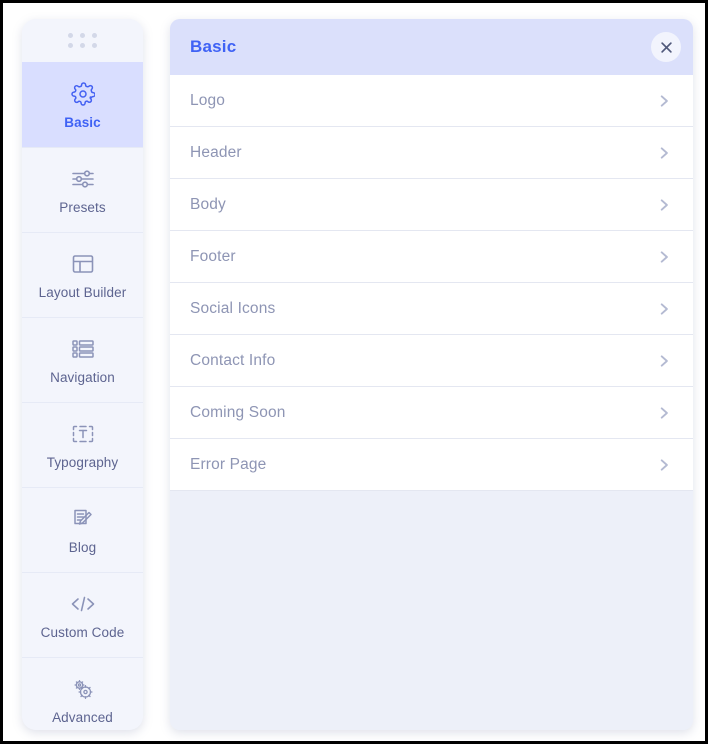 This screenshot has height=744, width=708. I want to click on list-item: Coming Soon, so click(431, 413).